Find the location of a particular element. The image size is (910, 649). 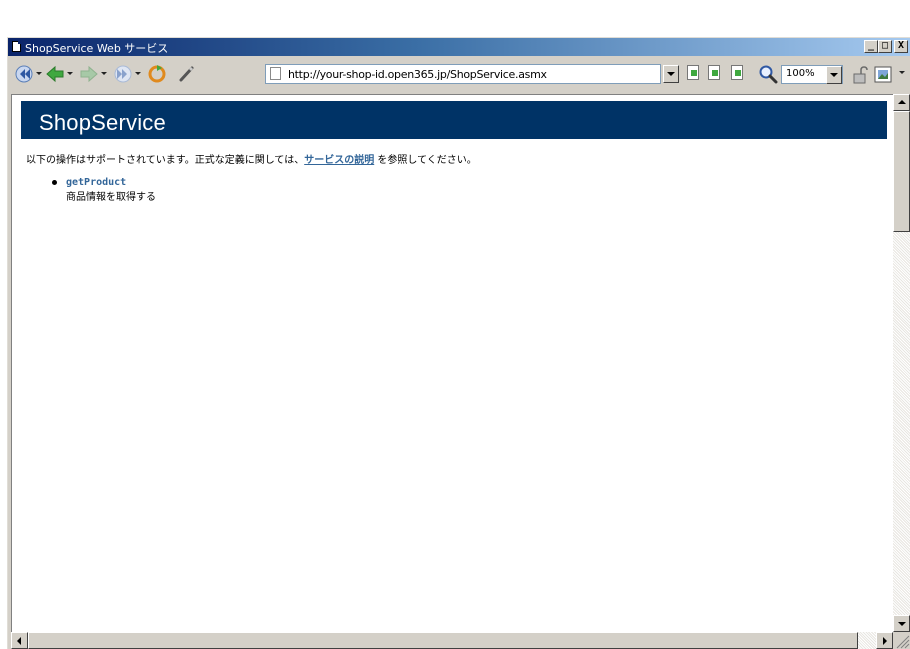

page-header: ShopService is located at coordinates (454, 120).